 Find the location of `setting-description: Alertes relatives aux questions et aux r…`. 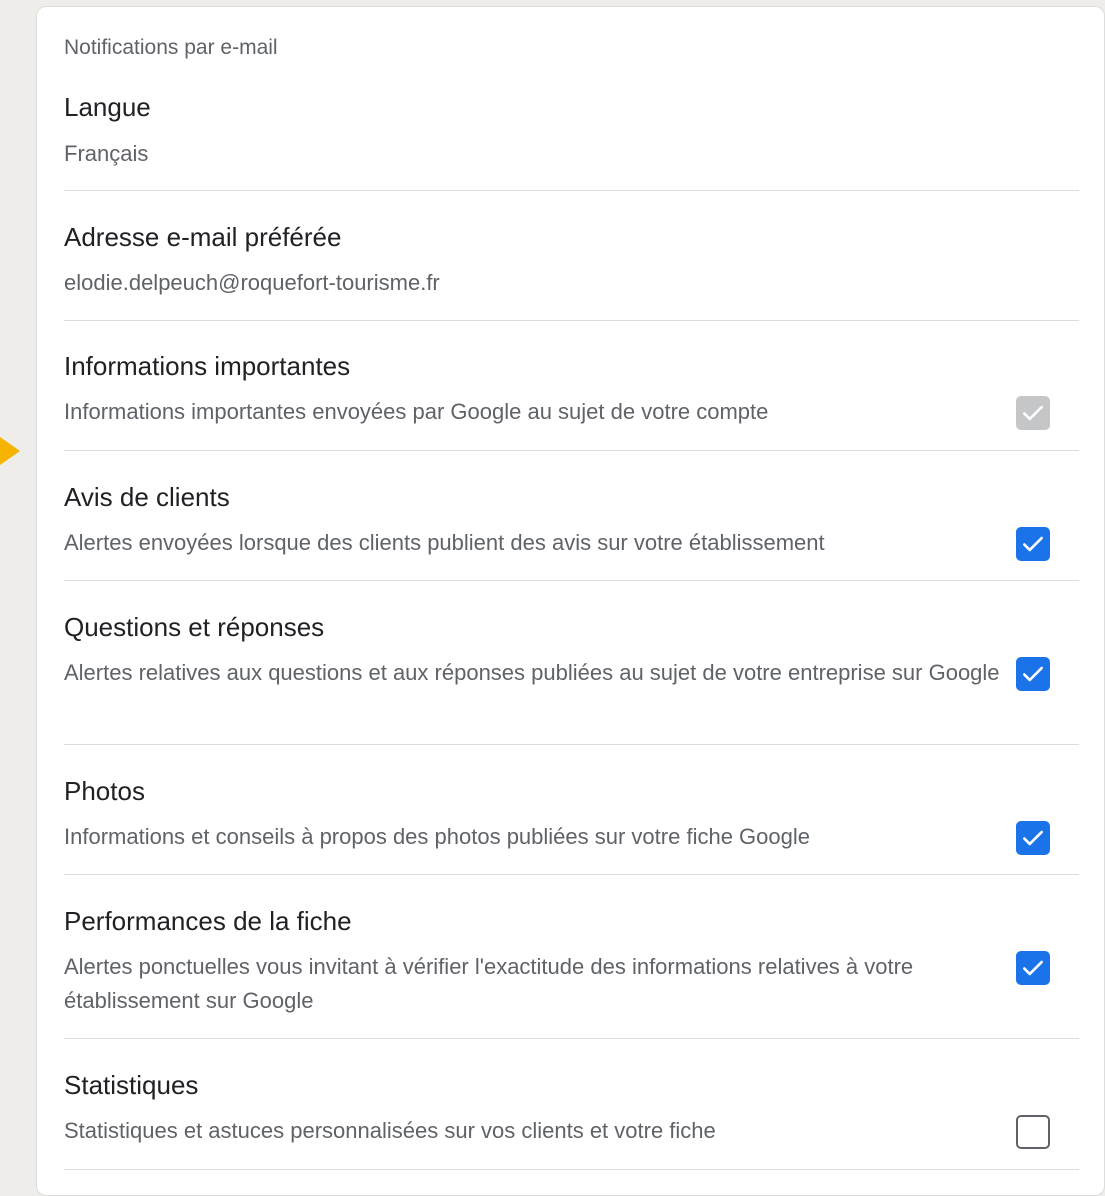

setting-description: Alertes relatives aux questions et aux r… is located at coordinates (532, 672).